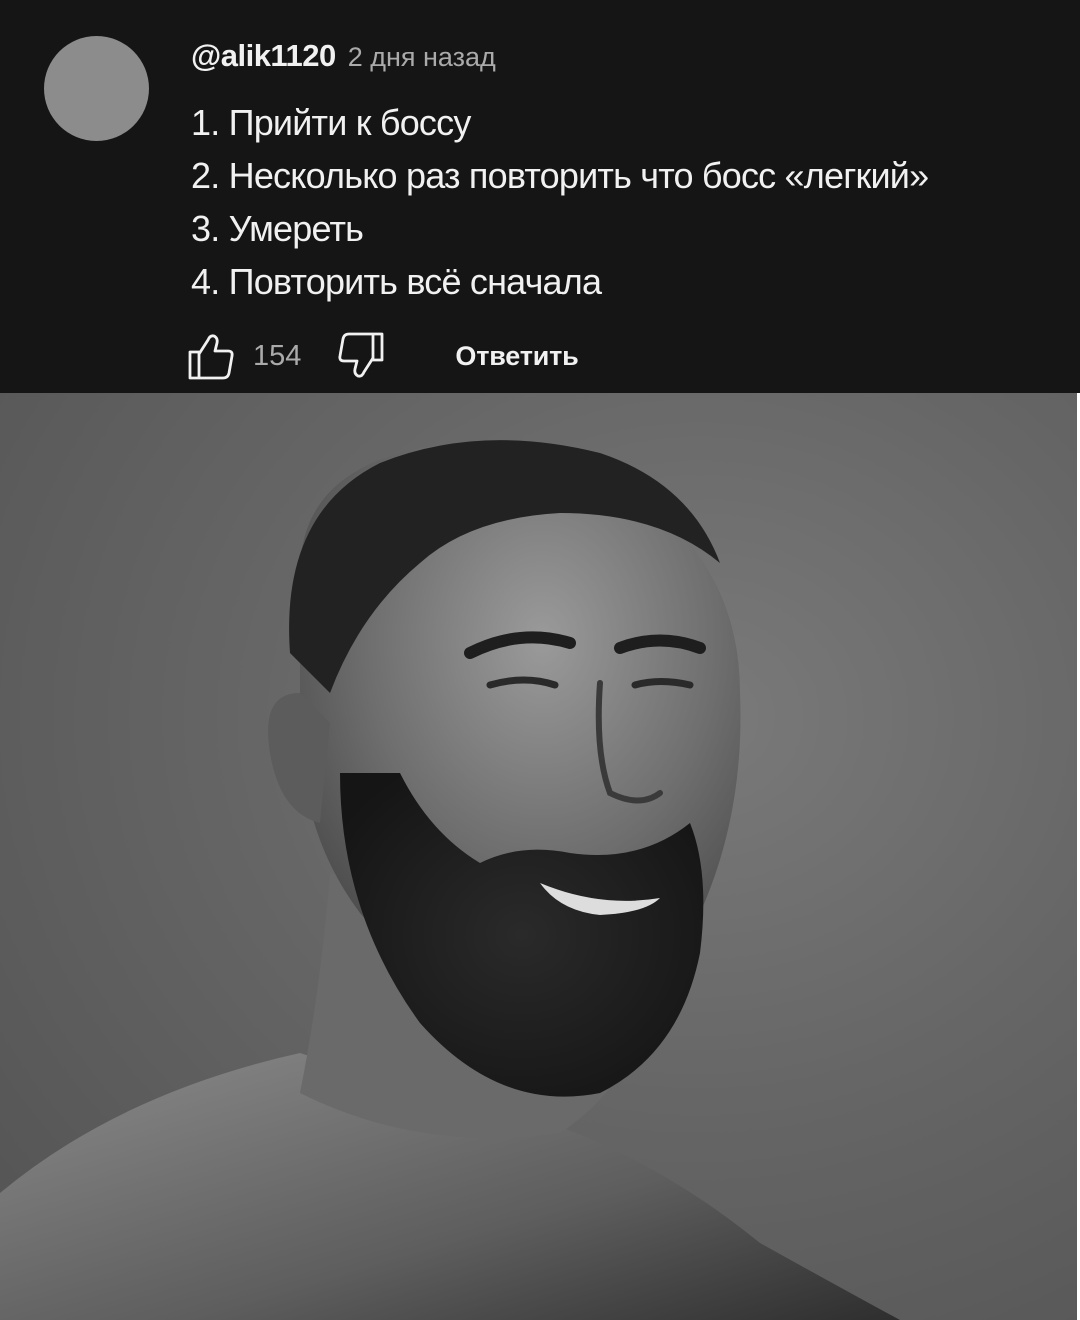  What do you see at coordinates (343, 59) in the screenshot?
I see `comment-header: @alik1120 2 дня назад` at bounding box center [343, 59].